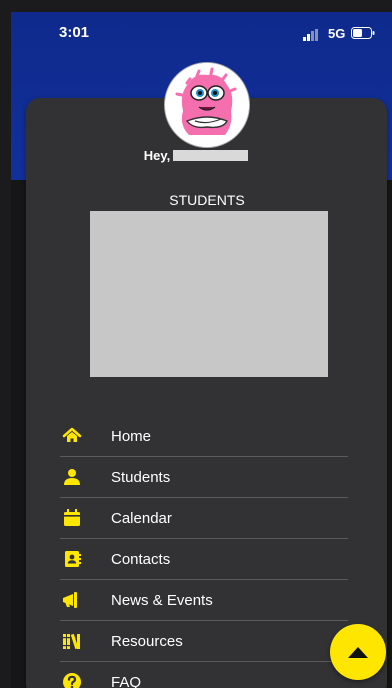 This screenshot has height=688, width=392. I want to click on menu-label: News & Events, so click(162, 600).